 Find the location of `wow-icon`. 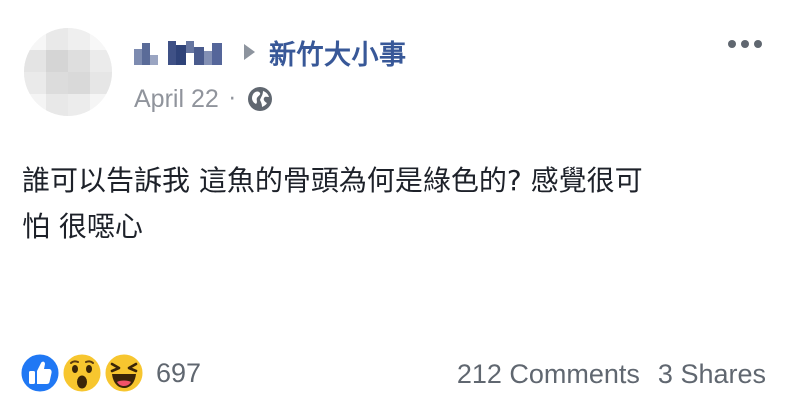

wow-icon is located at coordinates (82, 373).